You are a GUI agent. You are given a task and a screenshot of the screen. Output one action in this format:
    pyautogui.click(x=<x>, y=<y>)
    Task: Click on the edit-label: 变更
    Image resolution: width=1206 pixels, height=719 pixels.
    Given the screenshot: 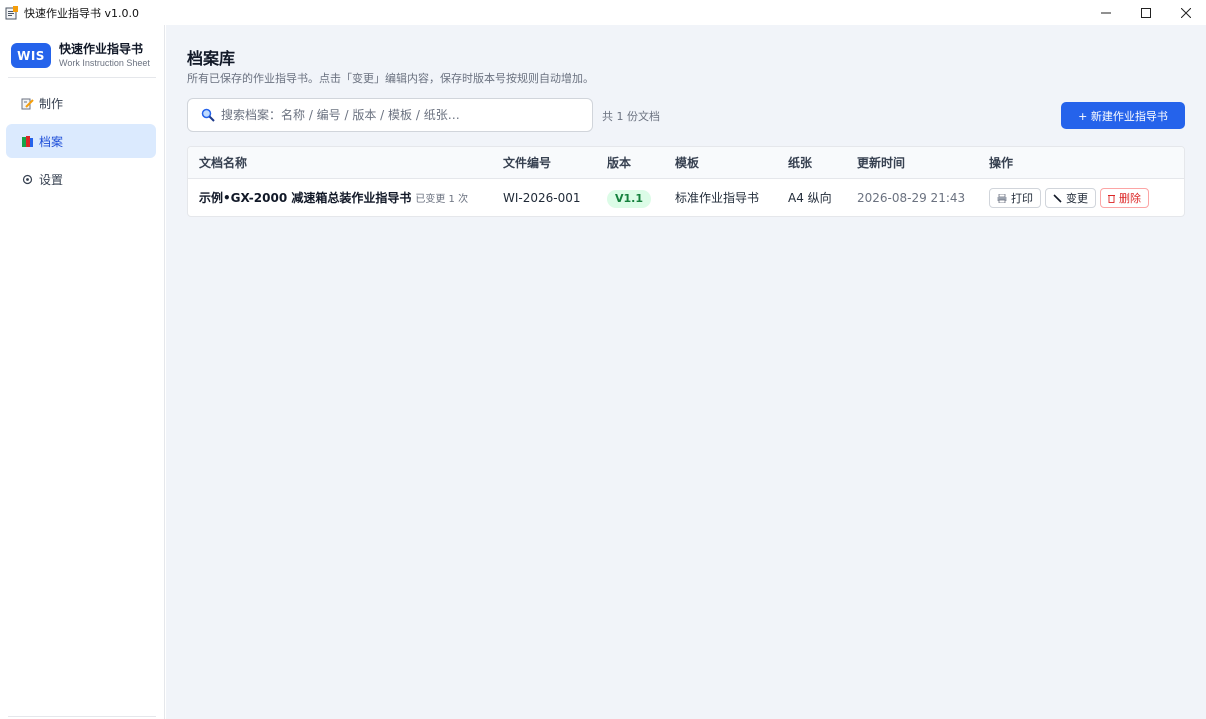 What is the action you would take?
    pyautogui.click(x=1077, y=198)
    